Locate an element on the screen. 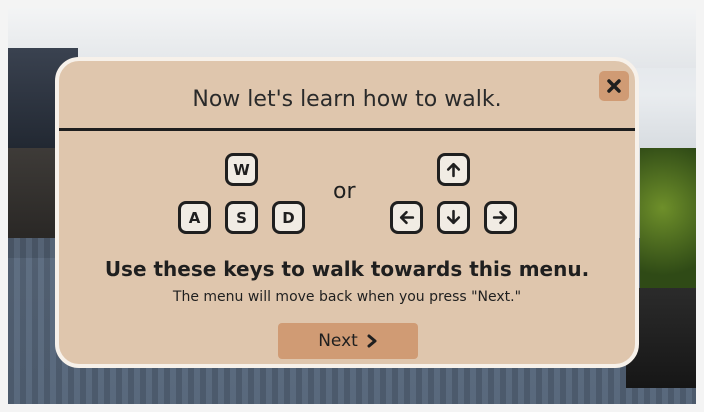 This screenshot has height=412, width=704. arrow-right-icon is located at coordinates (500, 217).